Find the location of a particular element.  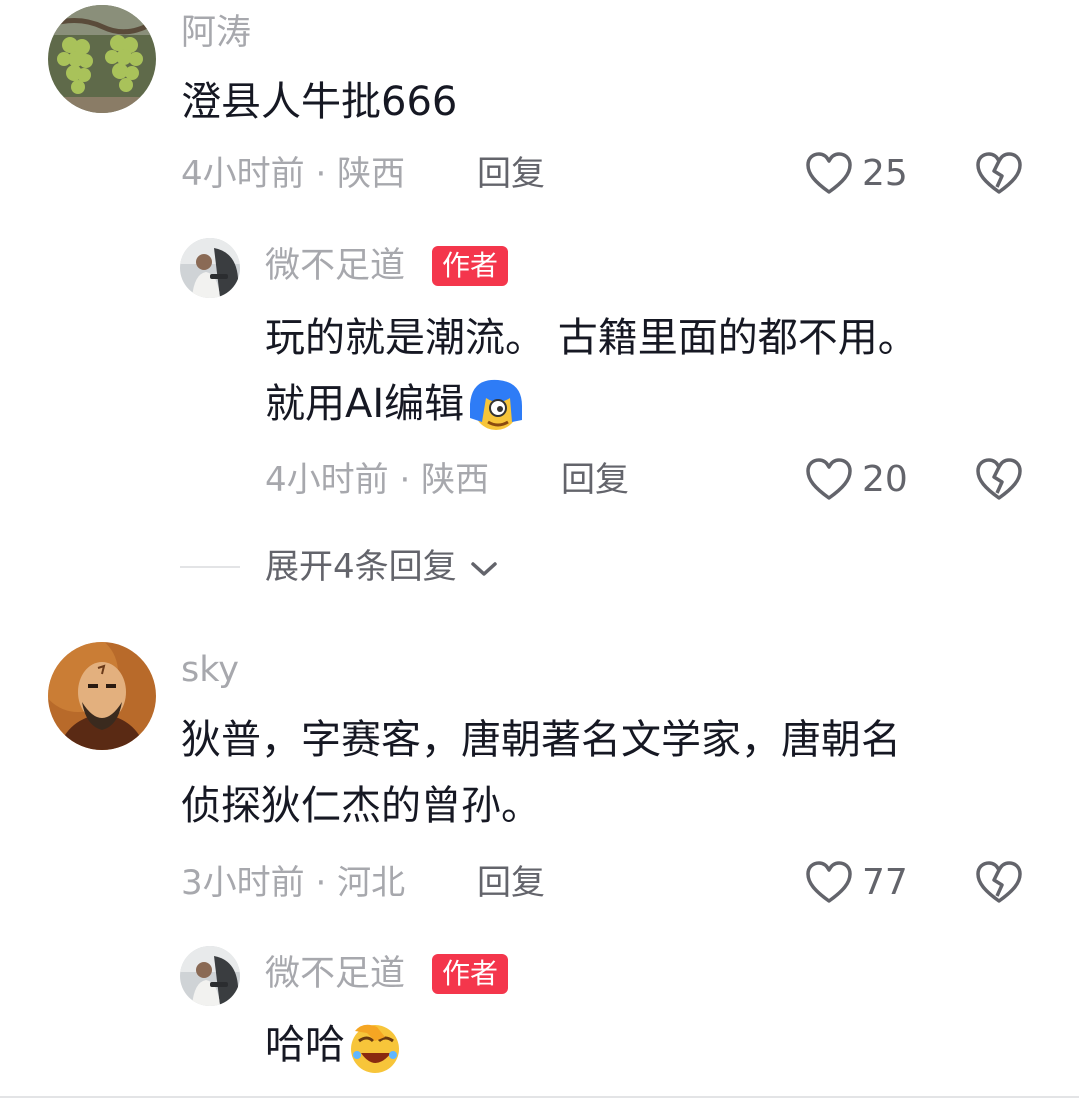

expand-replies-label: 展开4条回复 is located at coordinates (361, 567).